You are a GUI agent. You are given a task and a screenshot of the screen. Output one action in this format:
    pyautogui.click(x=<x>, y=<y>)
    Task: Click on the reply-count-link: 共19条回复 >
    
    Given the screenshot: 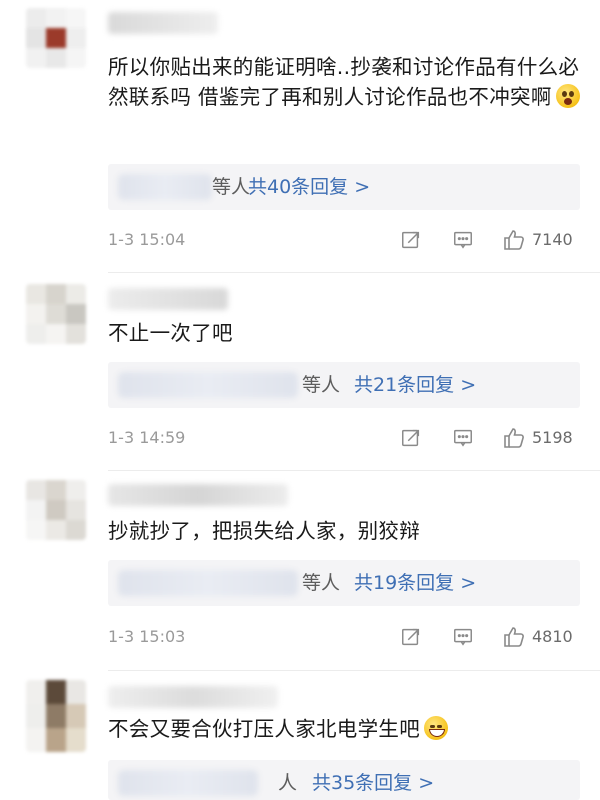 What is the action you would take?
    pyautogui.click(x=415, y=583)
    